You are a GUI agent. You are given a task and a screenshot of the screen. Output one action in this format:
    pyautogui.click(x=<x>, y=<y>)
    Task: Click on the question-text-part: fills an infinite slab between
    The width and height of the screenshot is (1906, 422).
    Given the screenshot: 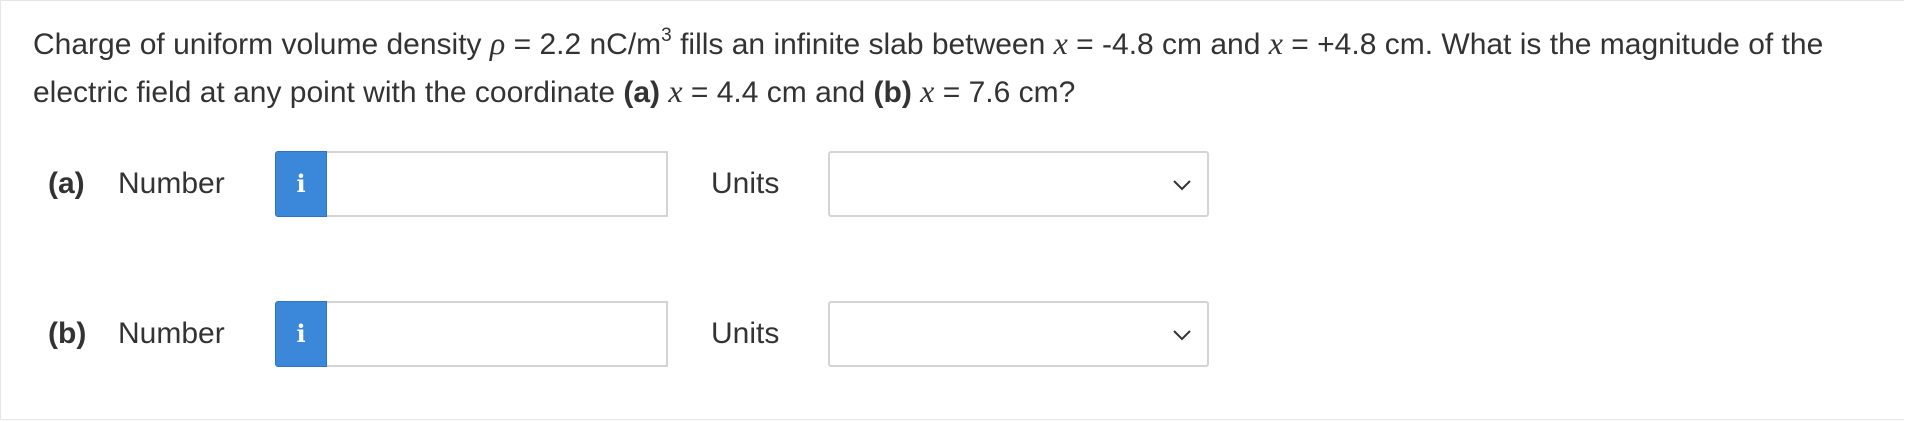 What is the action you would take?
    pyautogui.click(x=862, y=44)
    